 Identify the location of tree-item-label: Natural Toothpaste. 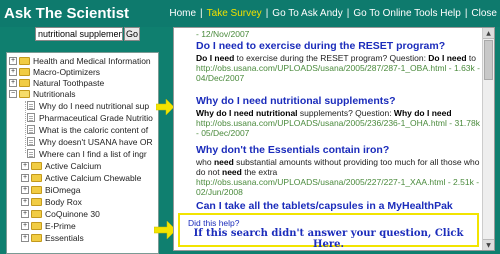
(69, 82).